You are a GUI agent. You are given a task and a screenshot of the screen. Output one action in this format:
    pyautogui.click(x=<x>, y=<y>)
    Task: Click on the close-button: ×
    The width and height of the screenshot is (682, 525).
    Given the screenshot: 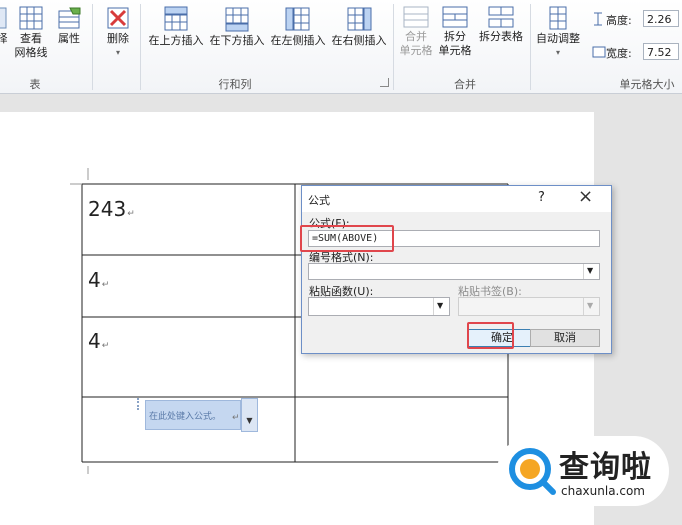 What is the action you would take?
    pyautogui.click(x=585, y=196)
    